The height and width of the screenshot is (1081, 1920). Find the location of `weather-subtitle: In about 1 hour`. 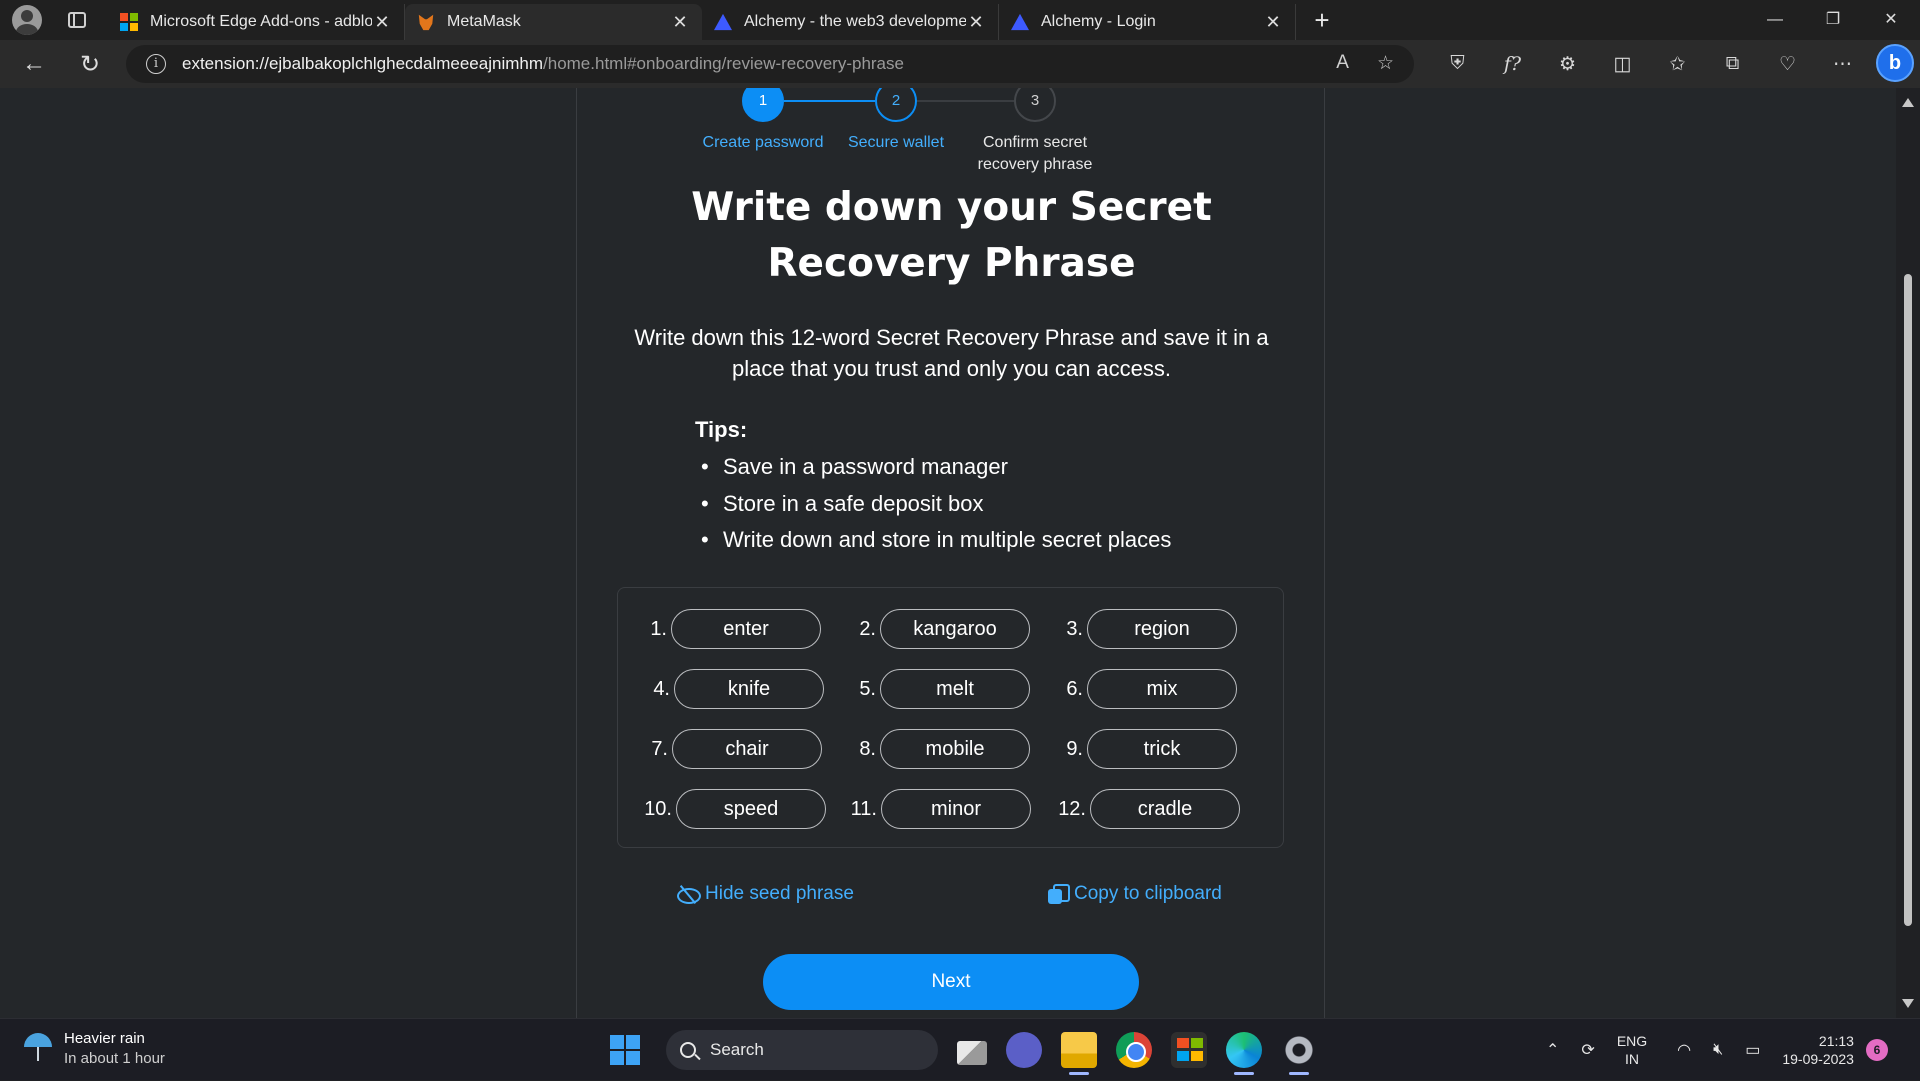

weather-subtitle: In about 1 hour is located at coordinates (114, 1058).